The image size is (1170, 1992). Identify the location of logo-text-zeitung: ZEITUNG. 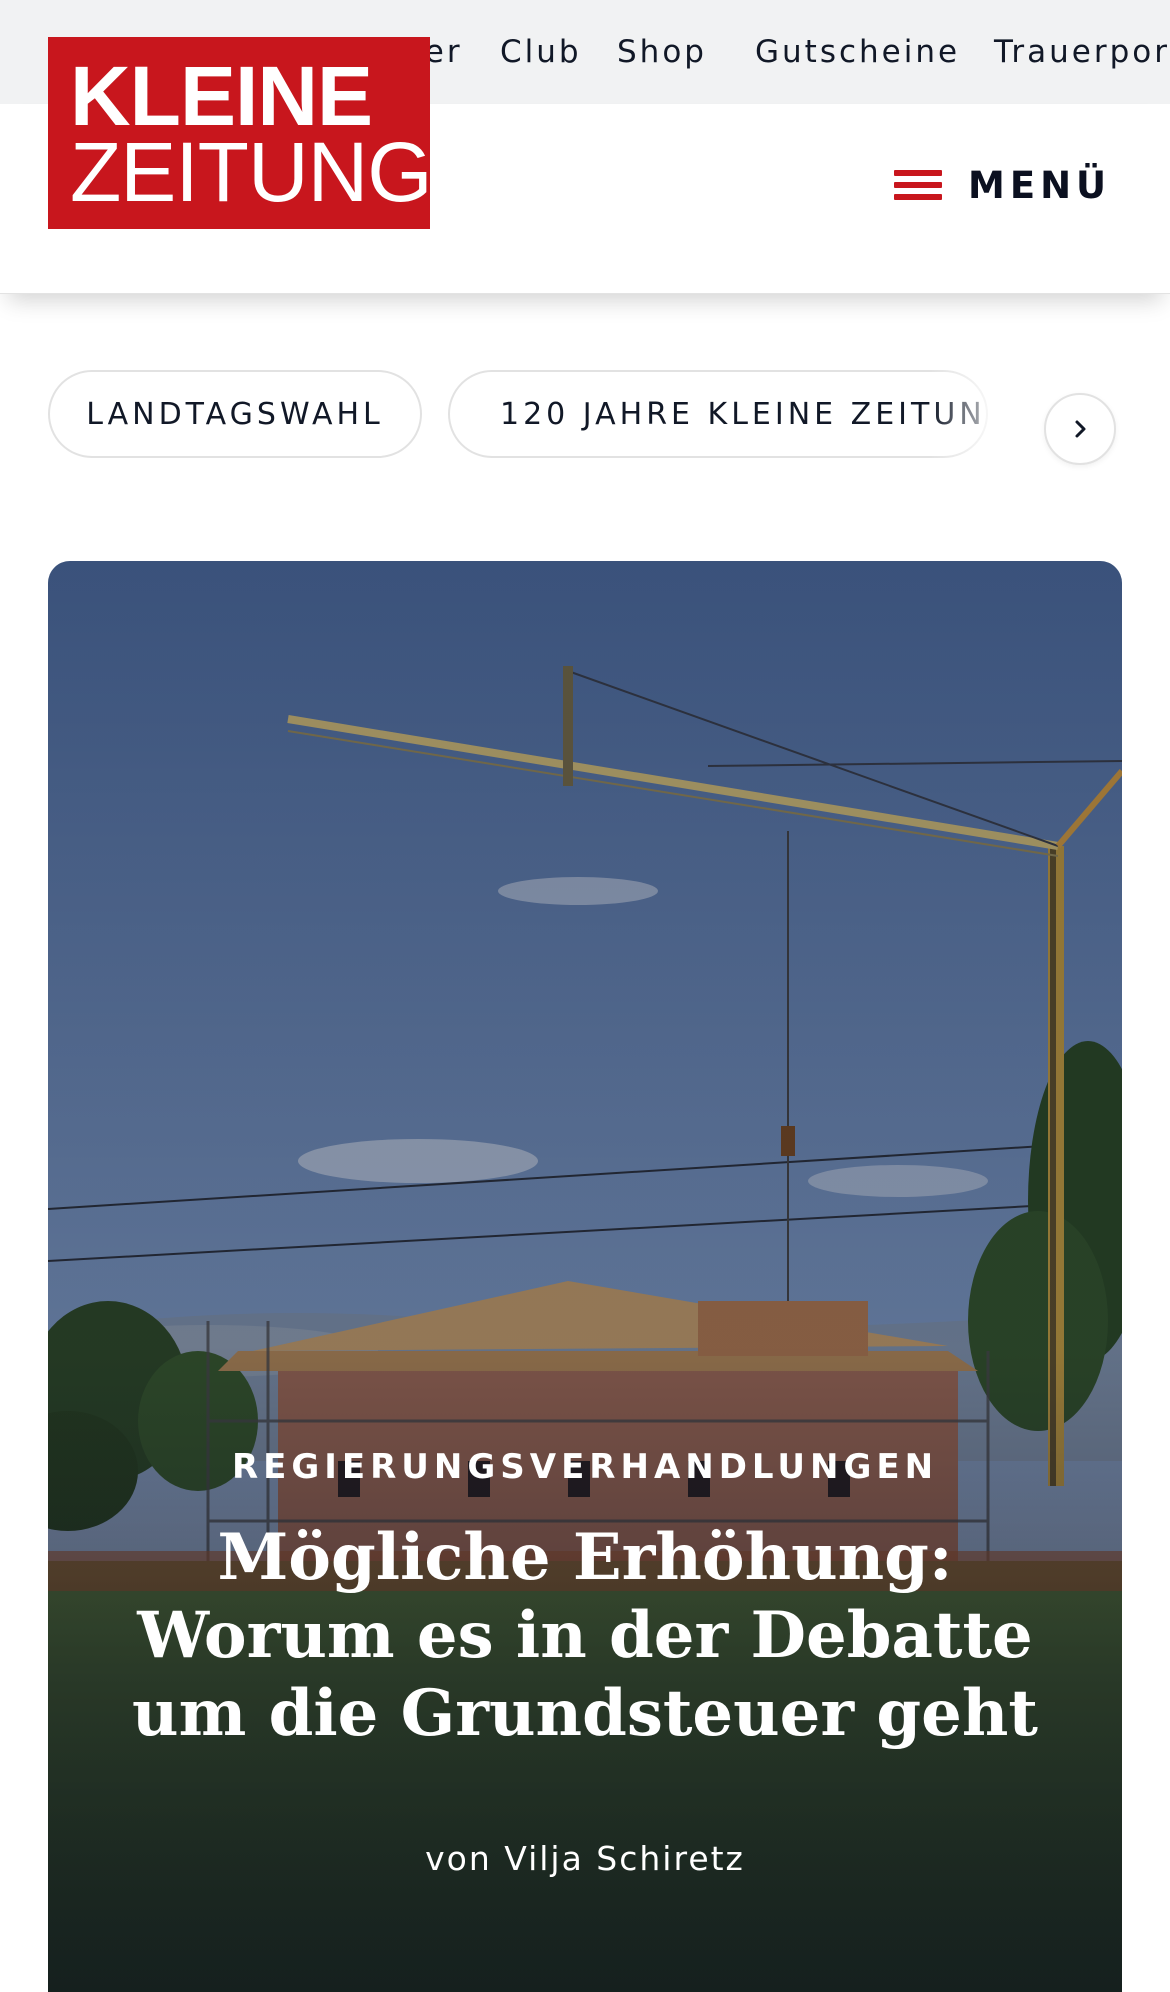
(251, 172).